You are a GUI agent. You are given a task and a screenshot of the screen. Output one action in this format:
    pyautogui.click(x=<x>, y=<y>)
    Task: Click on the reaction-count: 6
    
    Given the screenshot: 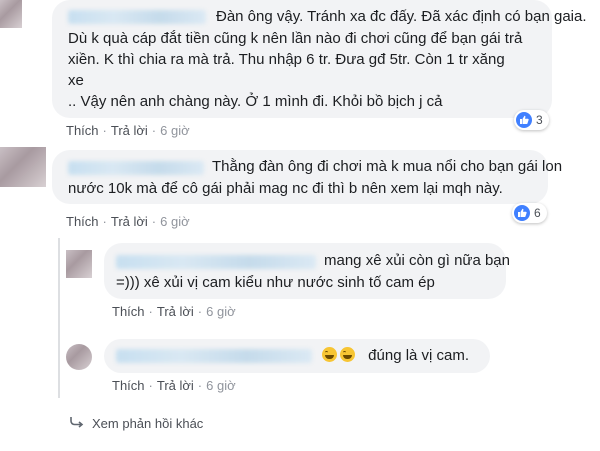 What is the action you would take?
    pyautogui.click(x=529, y=213)
    